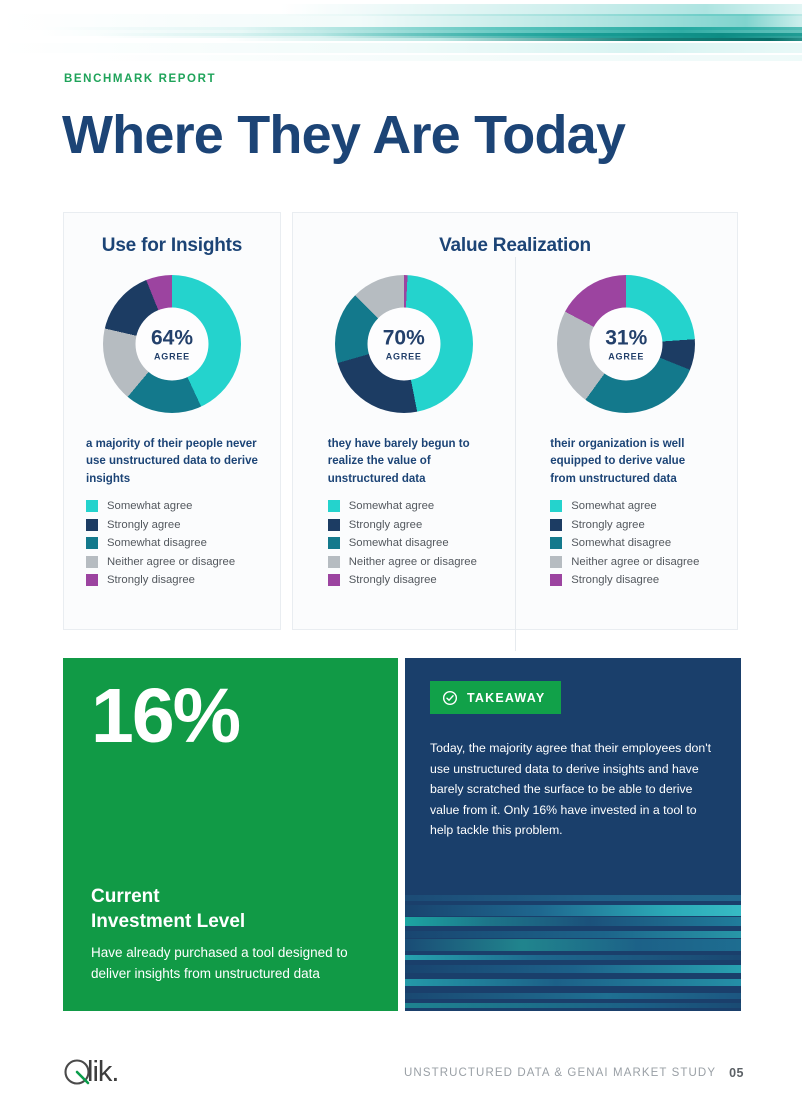 The image size is (802, 1117). I want to click on donut-center: 64% AGREE, so click(172, 344).